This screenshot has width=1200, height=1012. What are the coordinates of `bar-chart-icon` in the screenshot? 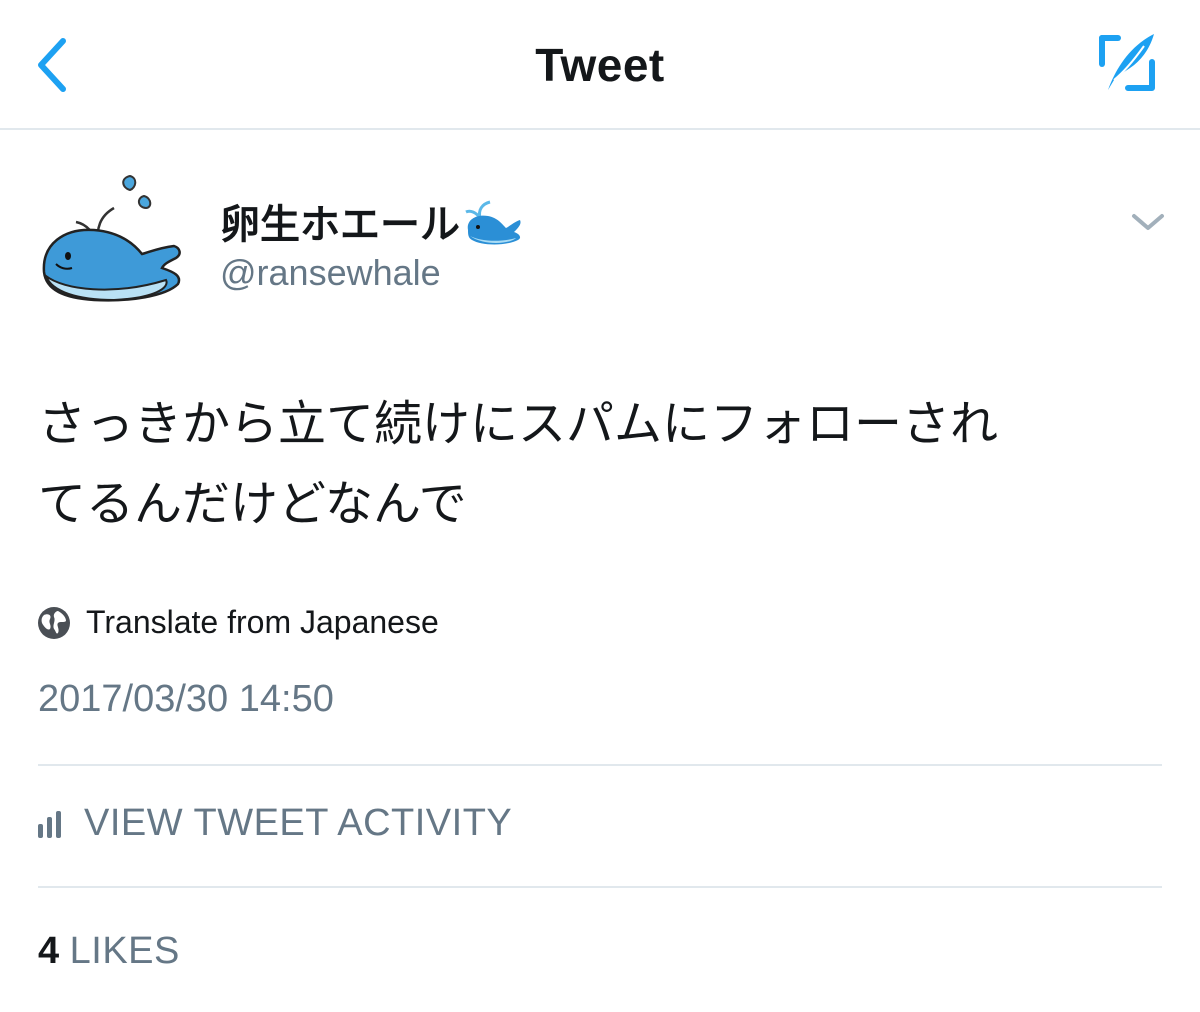 It's located at (49, 824).